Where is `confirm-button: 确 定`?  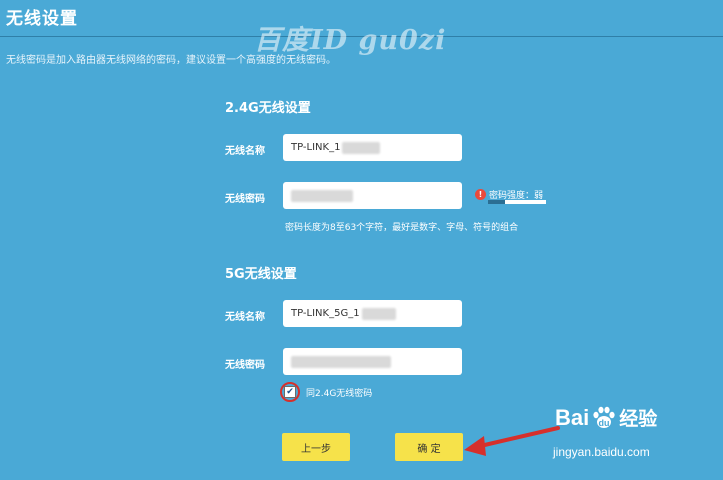 confirm-button: 确 定 is located at coordinates (429, 447).